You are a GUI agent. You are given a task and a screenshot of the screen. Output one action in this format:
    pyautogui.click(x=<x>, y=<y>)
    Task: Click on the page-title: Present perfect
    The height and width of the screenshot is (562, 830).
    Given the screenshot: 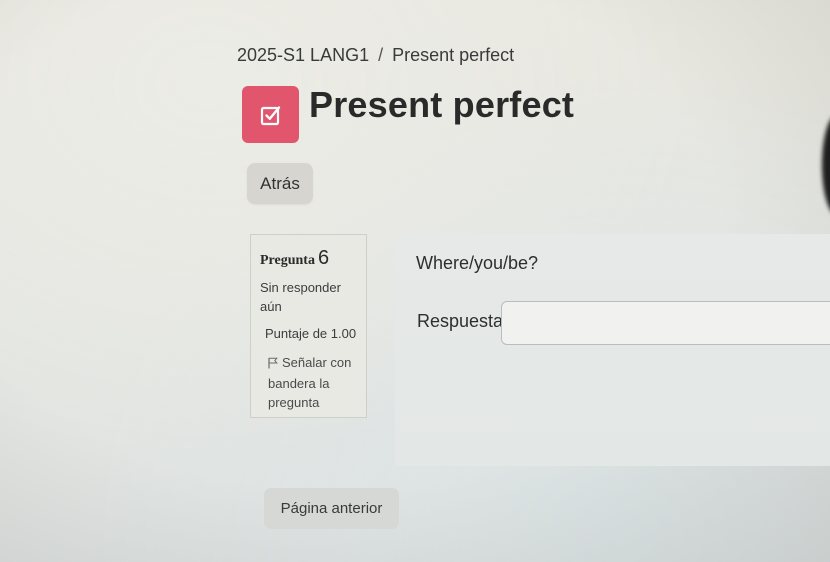 What is the action you would take?
    pyautogui.click(x=442, y=104)
    